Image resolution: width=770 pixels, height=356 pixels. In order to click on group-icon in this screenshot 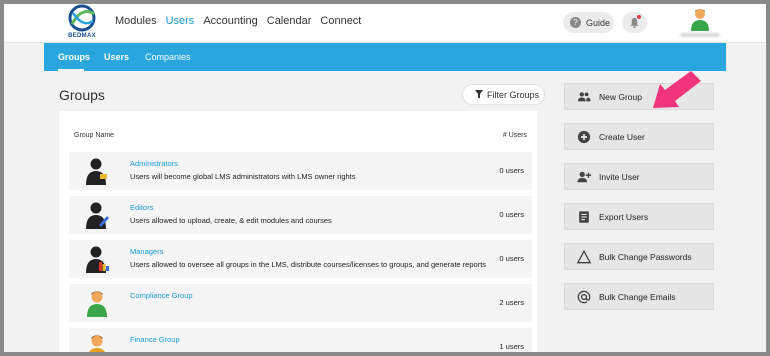, I will do `click(584, 96)`.